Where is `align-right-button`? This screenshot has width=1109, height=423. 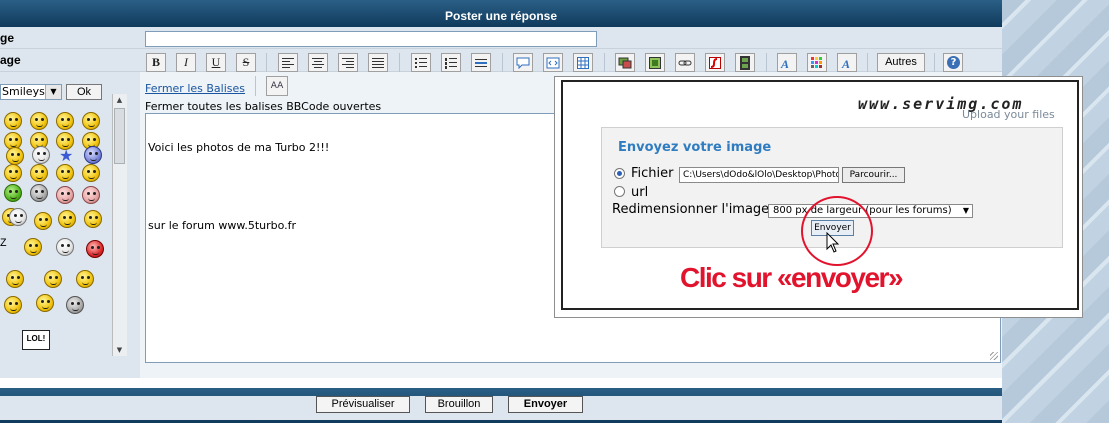 align-right-button is located at coordinates (348, 62).